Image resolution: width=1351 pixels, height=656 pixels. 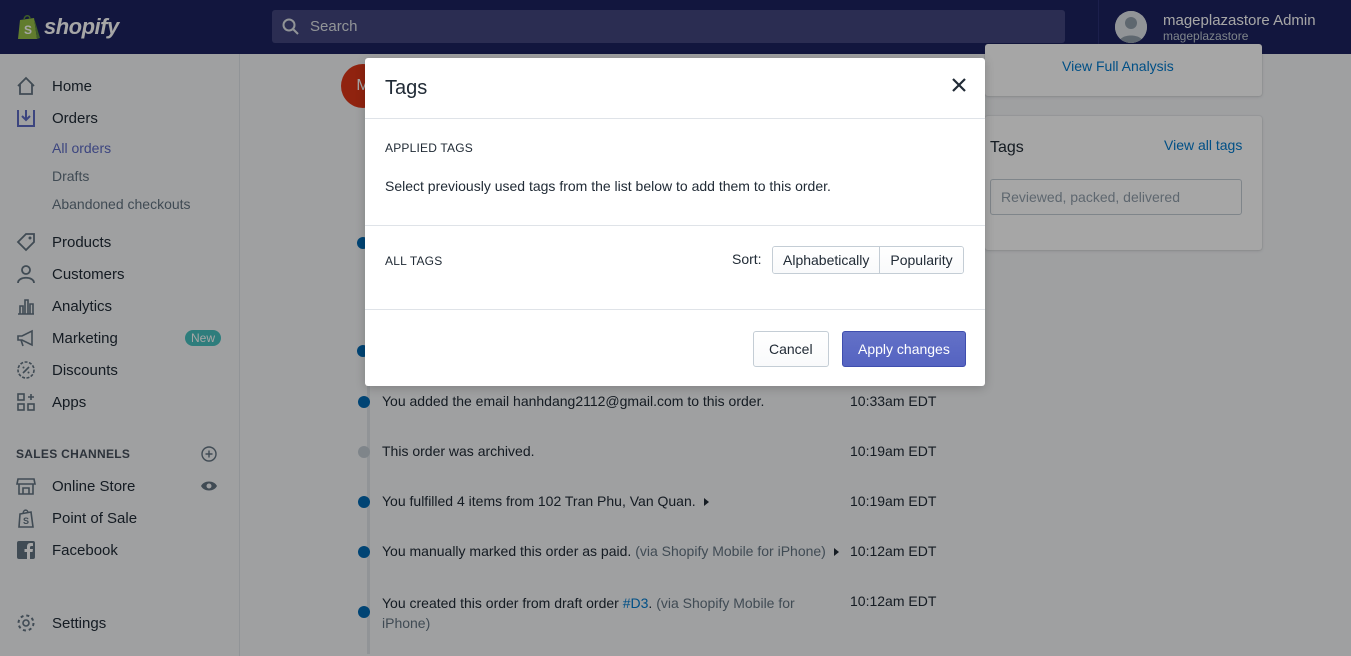 I want to click on modal-title: Tags, so click(x=406, y=88).